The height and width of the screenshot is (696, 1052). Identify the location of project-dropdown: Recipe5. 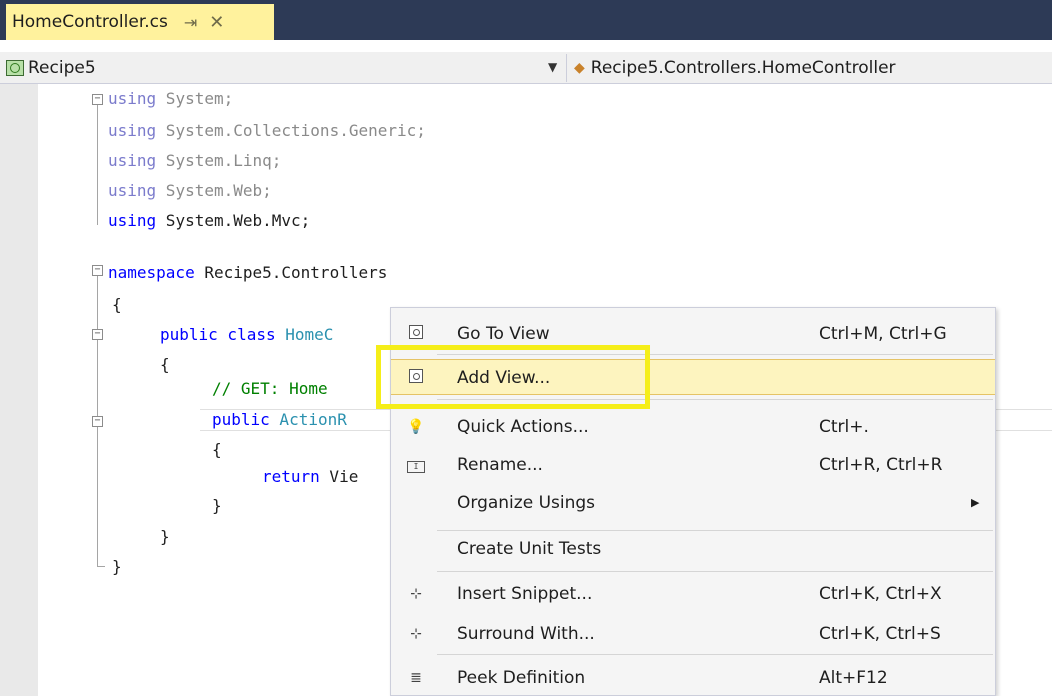
(51, 68).